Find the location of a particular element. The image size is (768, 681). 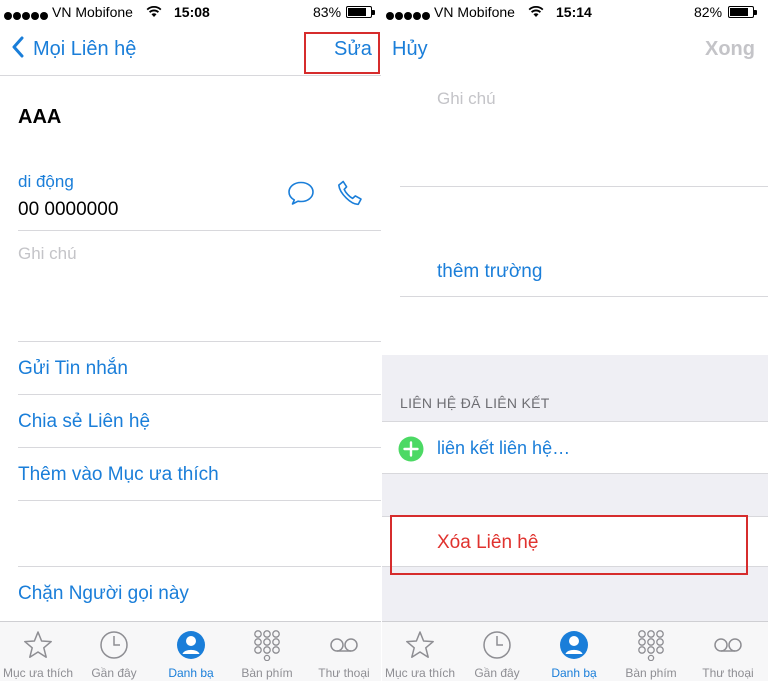

back-chevron-icon is located at coordinates (18, 47).